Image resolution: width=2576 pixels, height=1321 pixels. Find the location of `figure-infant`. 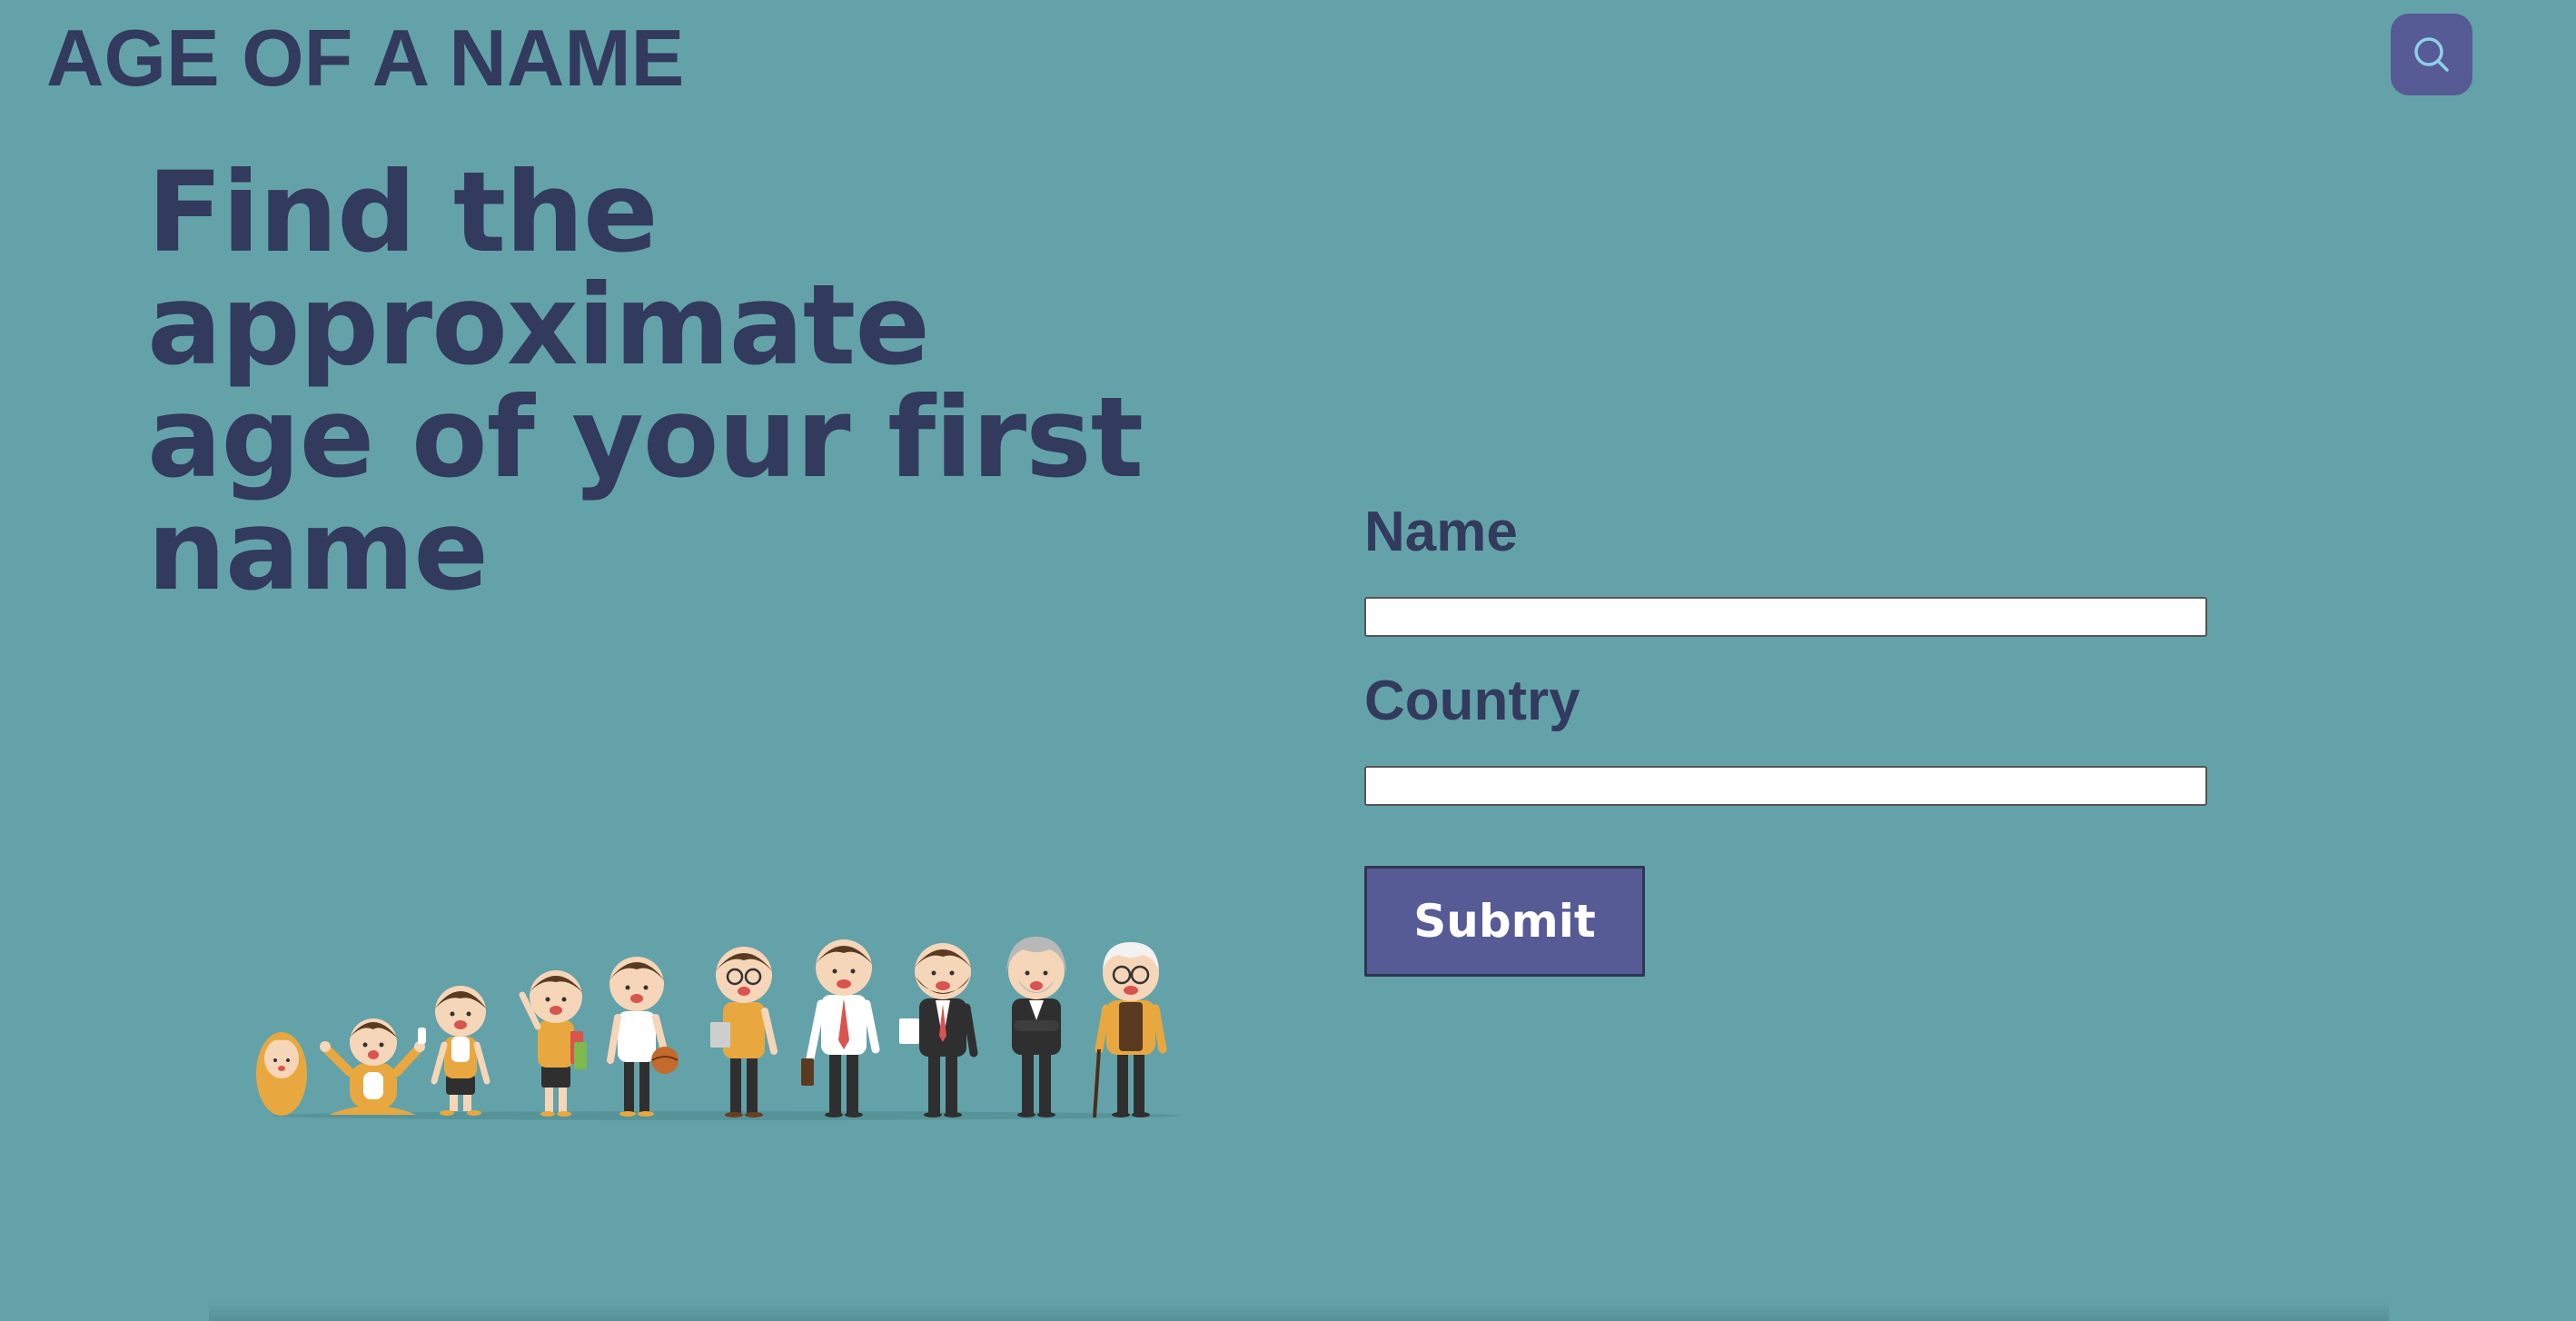

figure-infant is located at coordinates (373, 1066).